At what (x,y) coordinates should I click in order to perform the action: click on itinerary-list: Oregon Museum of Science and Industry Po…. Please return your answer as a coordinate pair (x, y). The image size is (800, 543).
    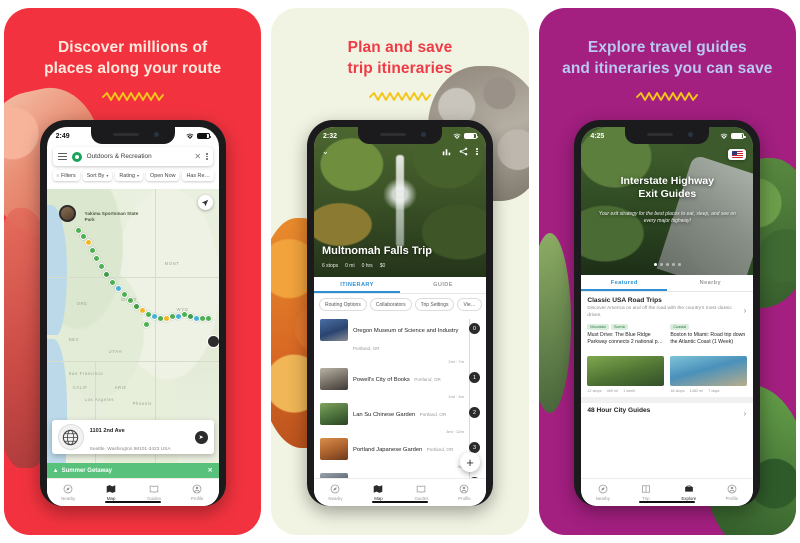
    Looking at the image, I should click on (399, 407).